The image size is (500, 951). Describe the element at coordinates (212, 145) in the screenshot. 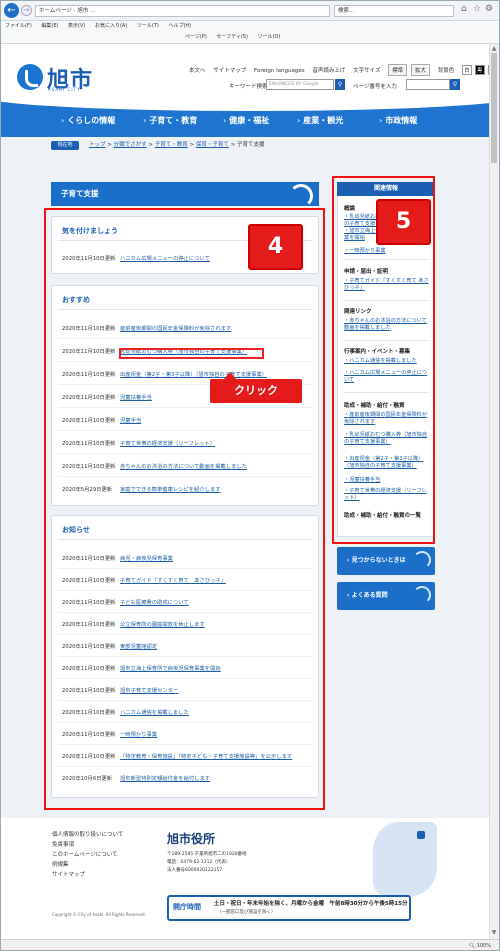

I see `breadcrumb-nursery: 保育・子育て` at that location.